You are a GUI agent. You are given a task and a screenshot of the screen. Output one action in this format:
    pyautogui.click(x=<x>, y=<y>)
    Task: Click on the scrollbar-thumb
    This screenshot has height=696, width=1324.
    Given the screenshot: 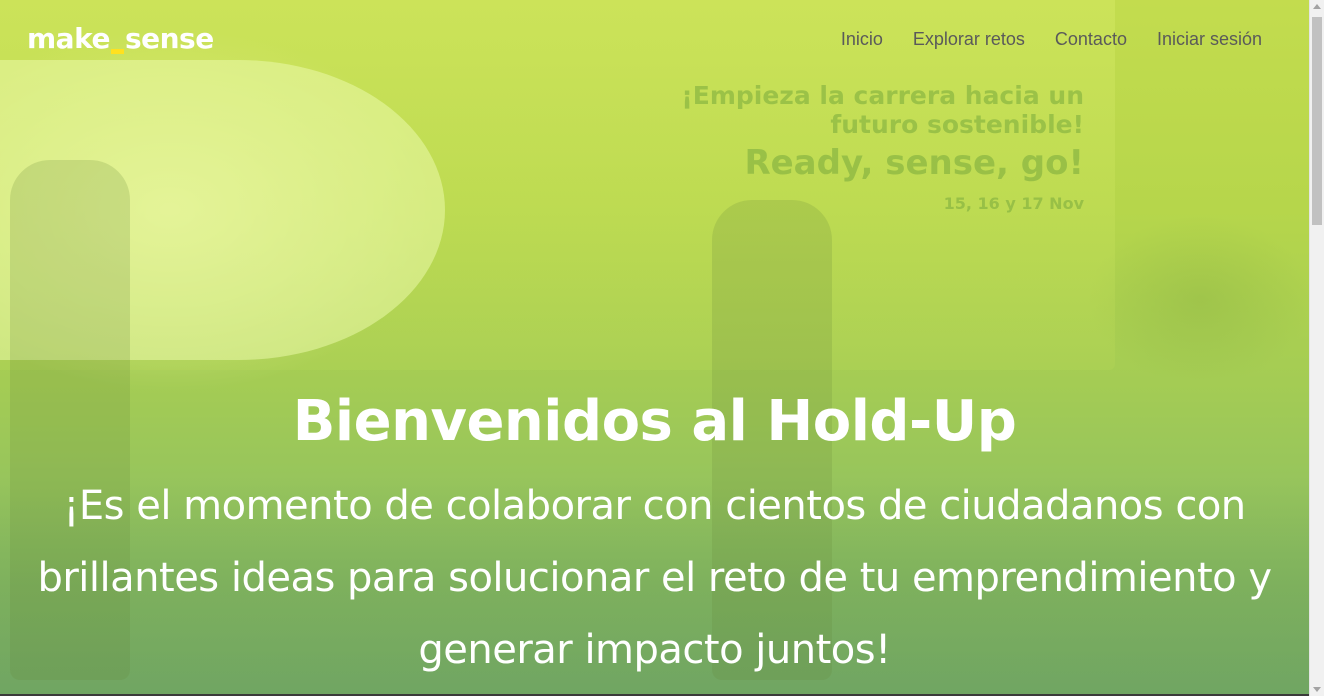 What is the action you would take?
    pyautogui.click(x=1317, y=121)
    